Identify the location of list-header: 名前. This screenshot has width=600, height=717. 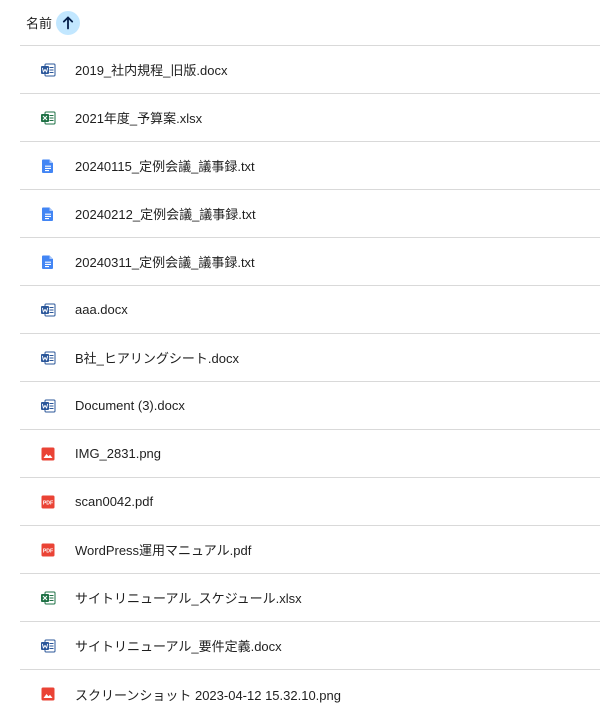
(310, 23).